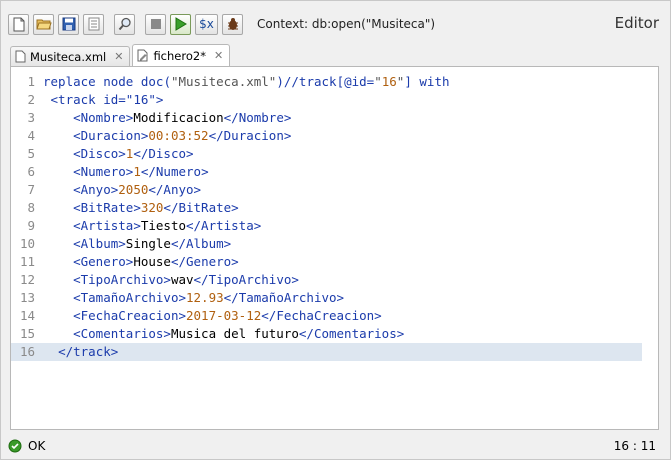 This screenshot has width=671, height=460. I want to click on line-number: 7, so click(31, 189).